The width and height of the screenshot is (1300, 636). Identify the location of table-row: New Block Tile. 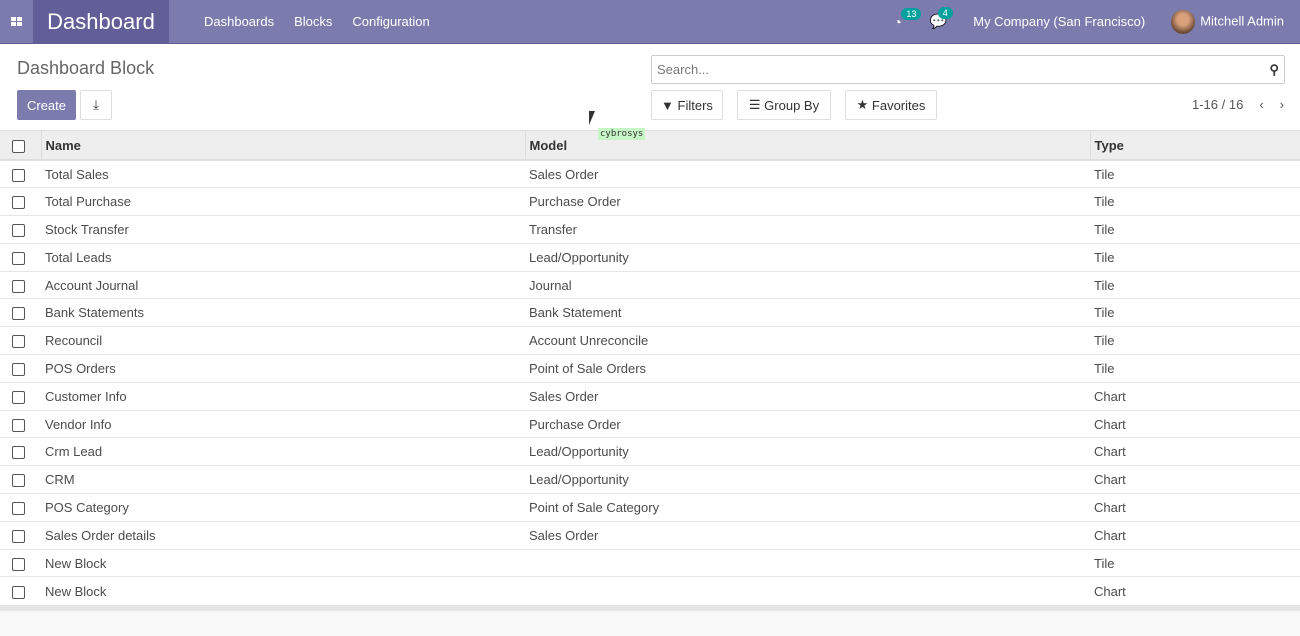
(650, 562).